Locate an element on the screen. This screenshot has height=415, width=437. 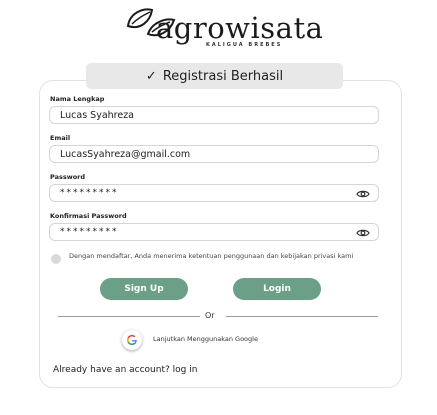
email-field: LucasSyahreza@gmail.com is located at coordinates (214, 154).